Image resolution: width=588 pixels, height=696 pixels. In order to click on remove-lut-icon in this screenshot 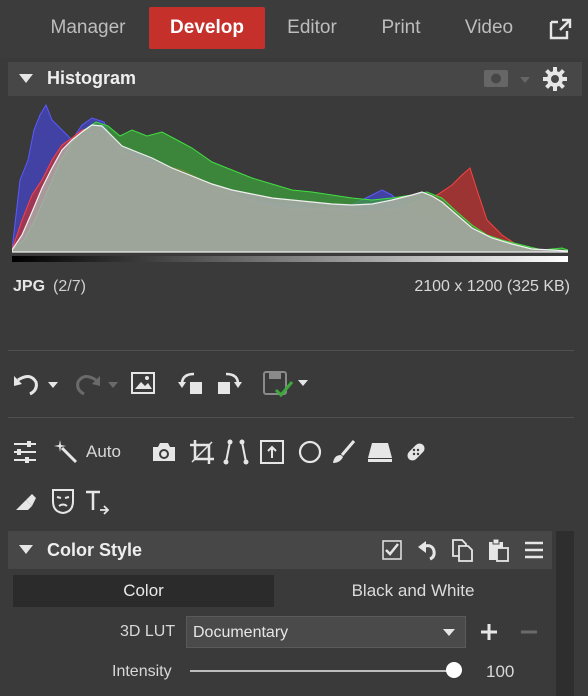, I will do `click(529, 632)`.